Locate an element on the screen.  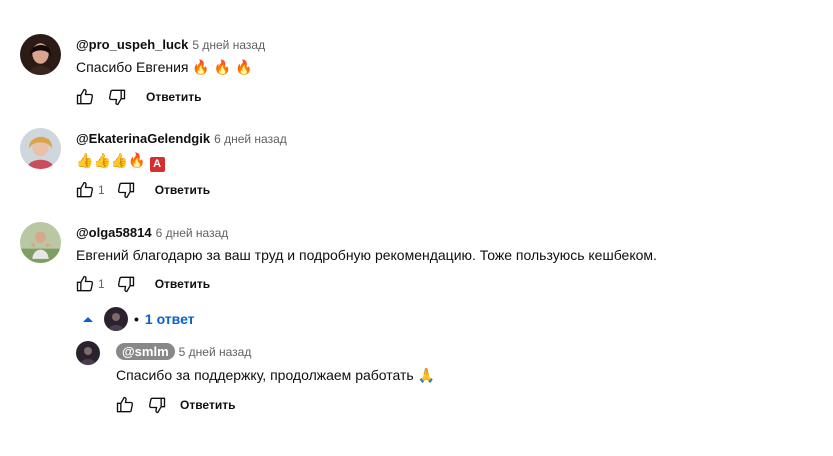
caret-up-icon is located at coordinates (88, 319).